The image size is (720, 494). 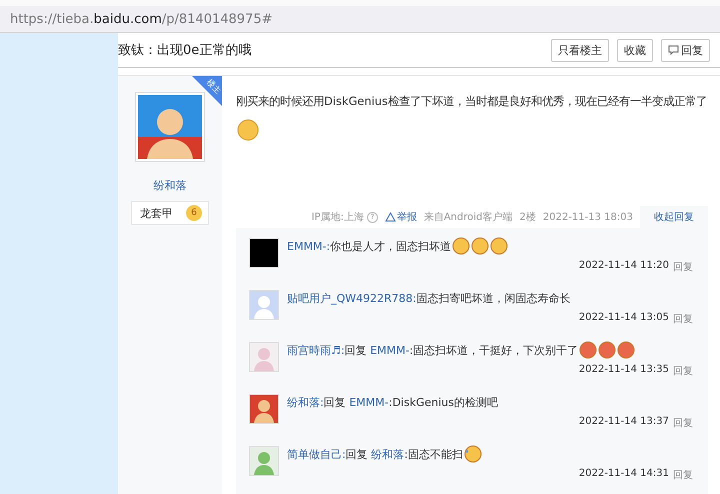 I want to click on reply-text: 雨宫時雨♬:回复 EMMM-:固态扫坏道，干挺好，下次别干了, so click(x=432, y=350).